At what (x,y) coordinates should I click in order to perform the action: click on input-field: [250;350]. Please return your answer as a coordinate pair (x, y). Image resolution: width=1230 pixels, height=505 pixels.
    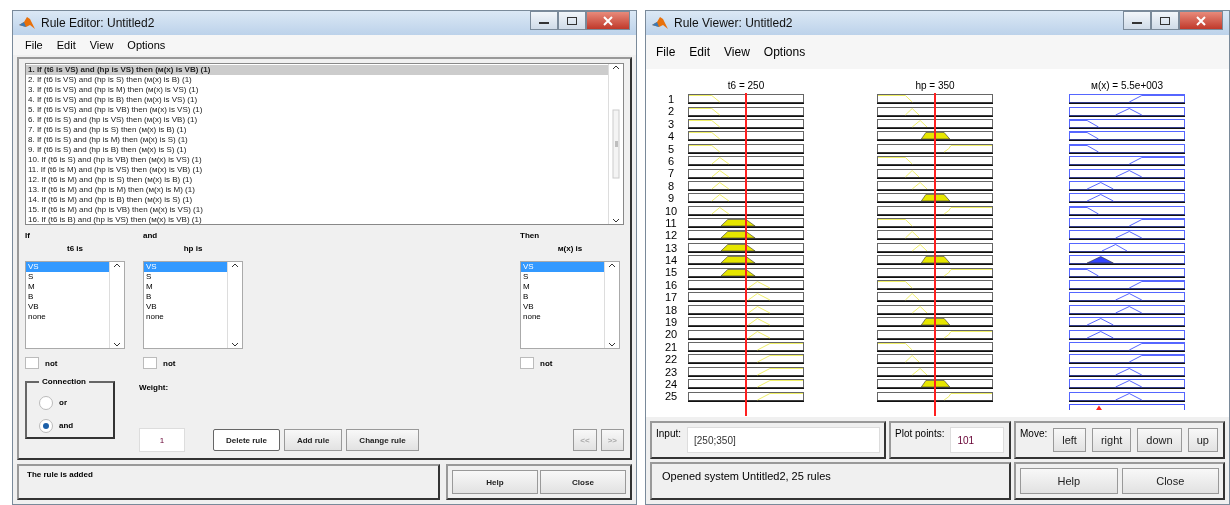
    Looking at the image, I should click on (783, 440).